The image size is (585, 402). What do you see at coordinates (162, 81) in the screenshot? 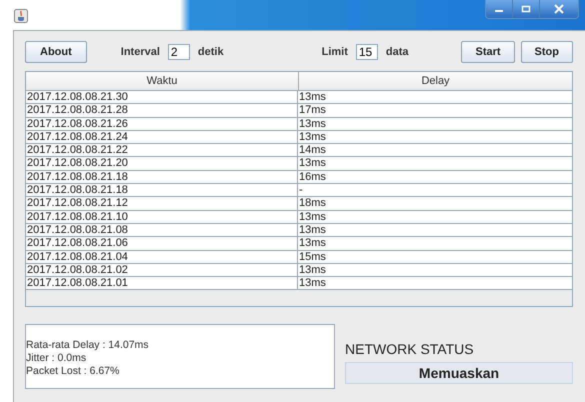
I see `column-header: Waktu` at bounding box center [162, 81].